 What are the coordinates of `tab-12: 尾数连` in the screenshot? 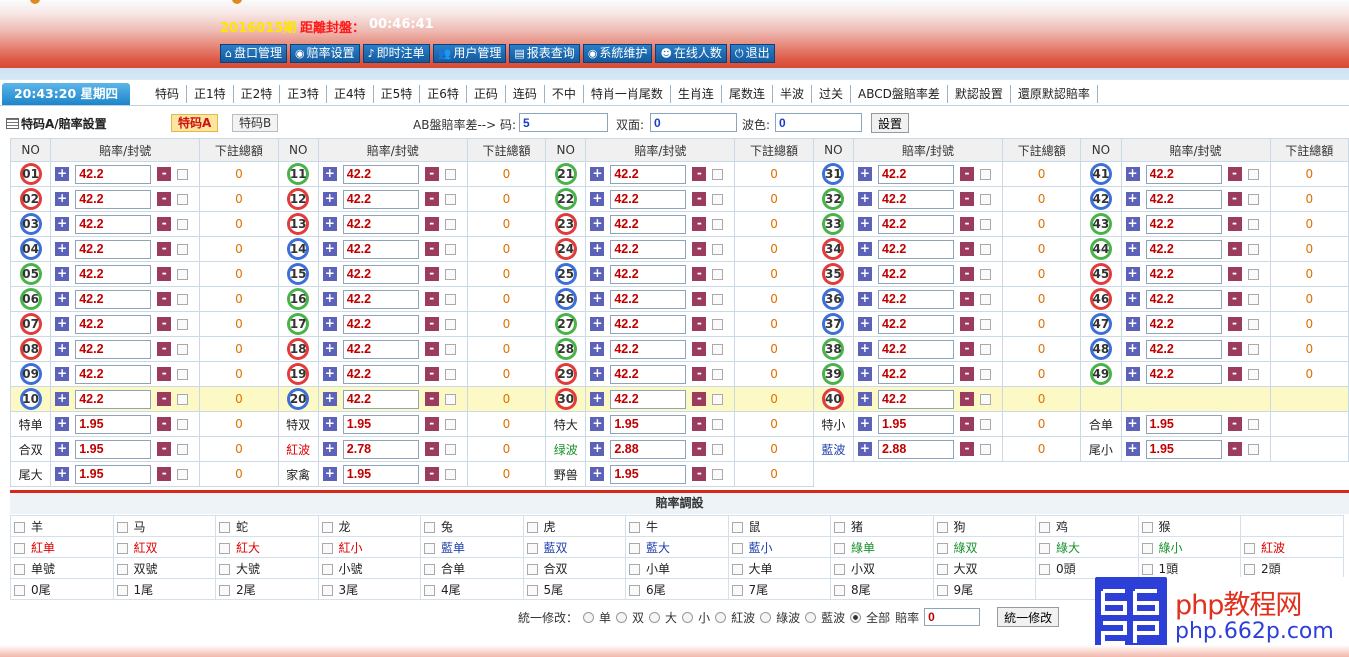 It's located at (747, 94).